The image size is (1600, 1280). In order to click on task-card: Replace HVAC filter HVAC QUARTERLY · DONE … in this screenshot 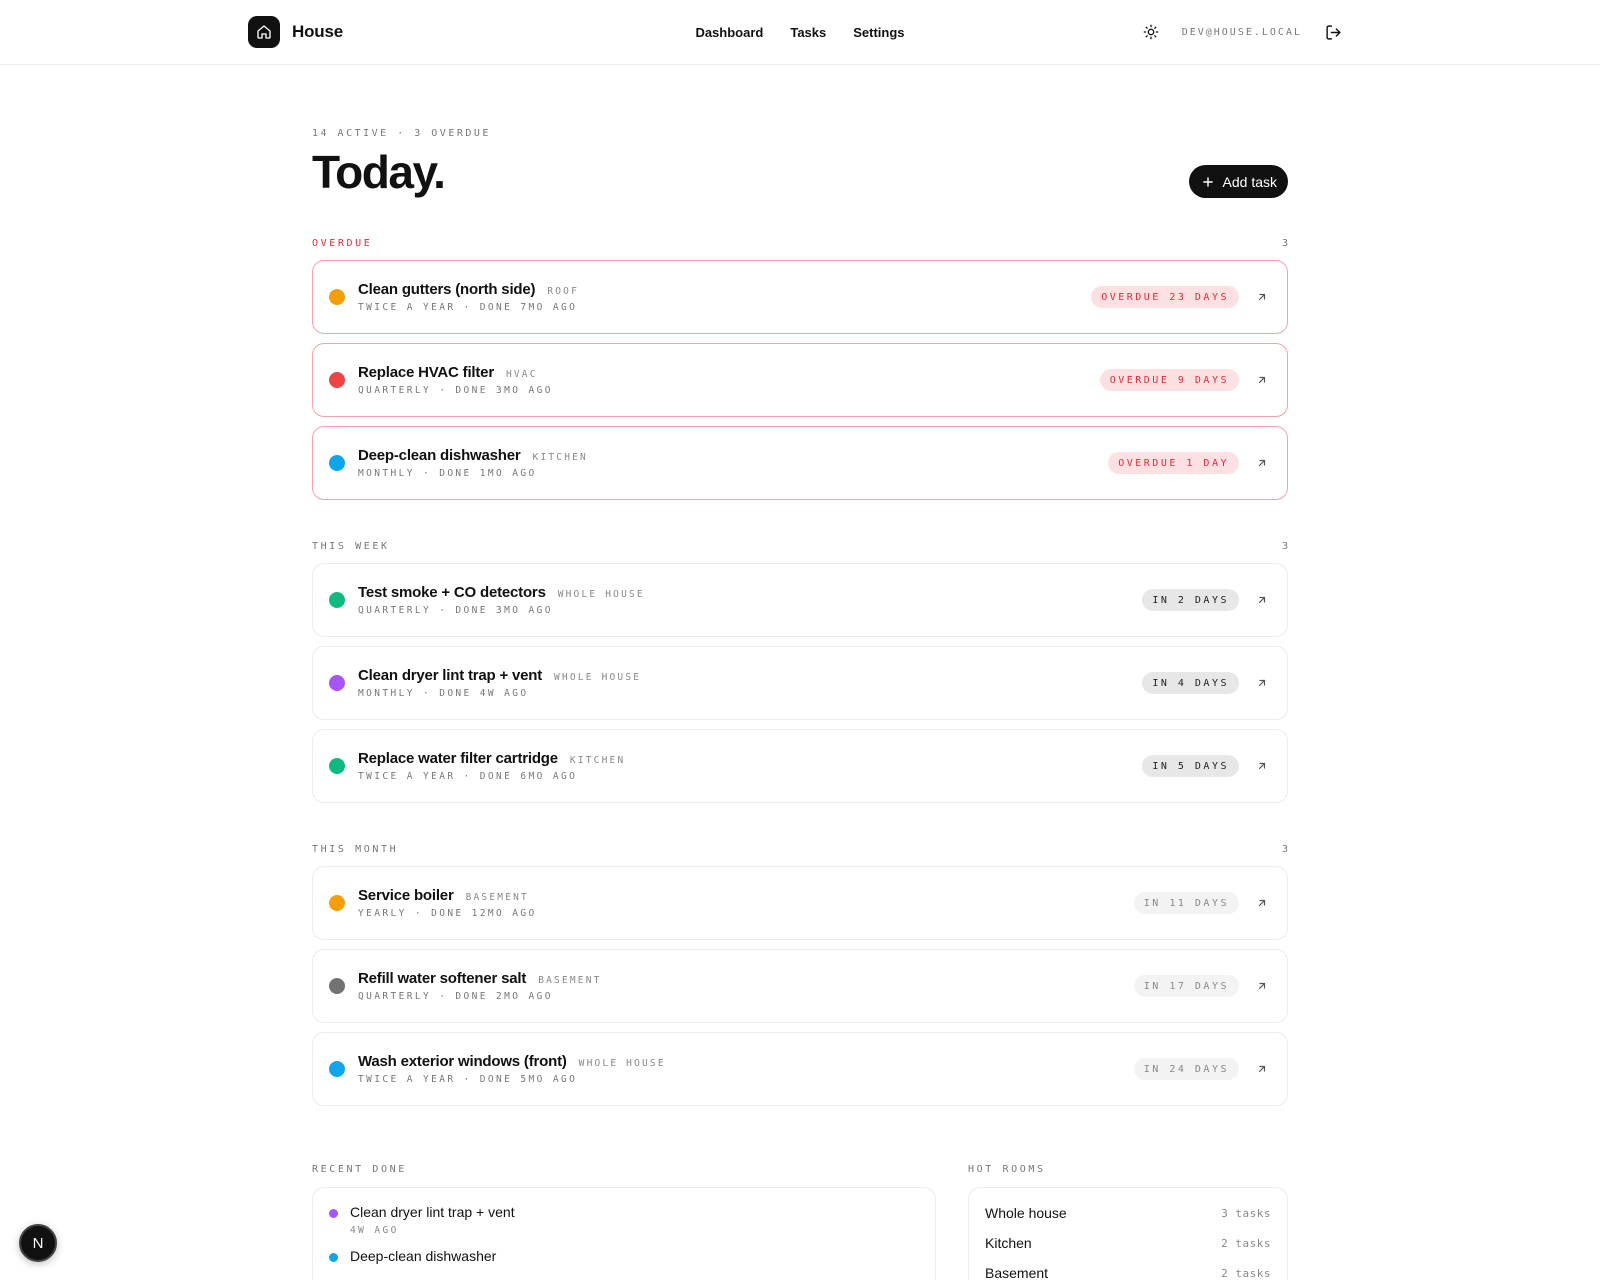, I will do `click(800, 380)`.